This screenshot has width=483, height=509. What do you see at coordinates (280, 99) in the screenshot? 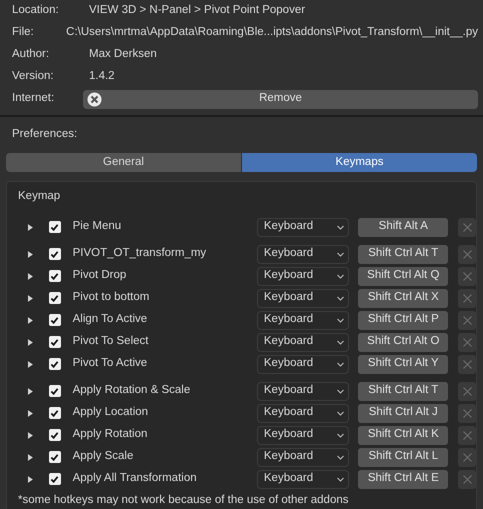
I see `remove-button: Remove` at bounding box center [280, 99].